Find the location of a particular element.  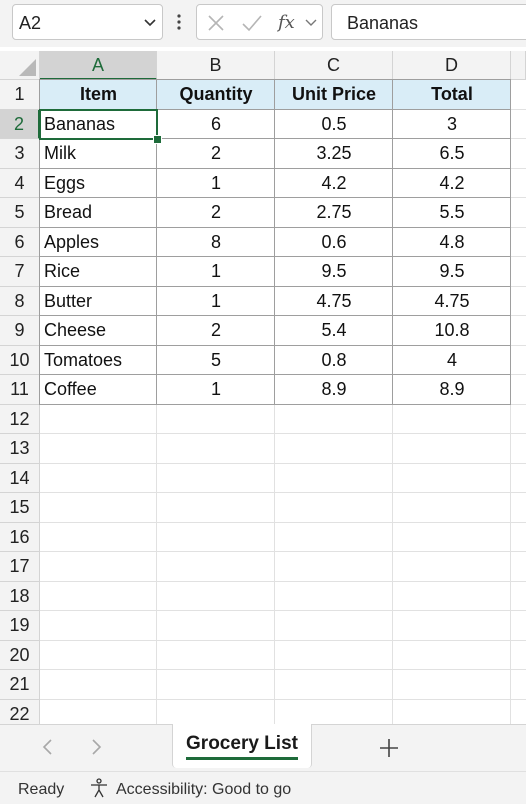

more-vertical-icon is located at coordinates (179, 22).